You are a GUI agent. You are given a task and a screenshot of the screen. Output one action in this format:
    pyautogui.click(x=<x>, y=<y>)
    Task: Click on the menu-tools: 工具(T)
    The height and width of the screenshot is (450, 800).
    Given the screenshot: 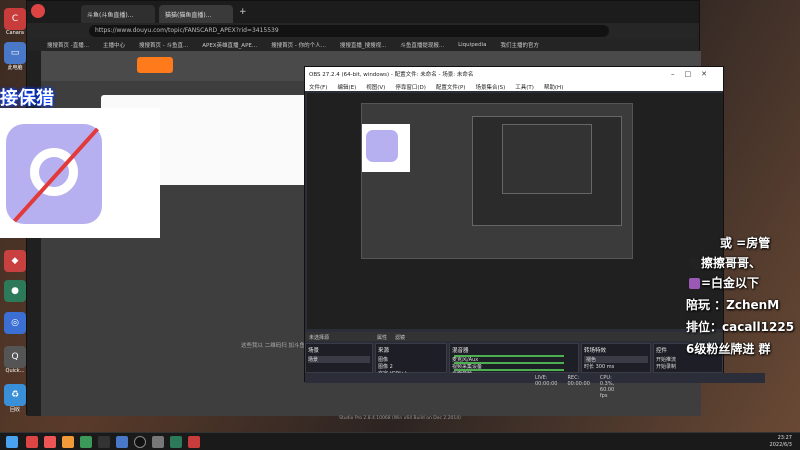 What is the action you would take?
    pyautogui.click(x=524, y=87)
    